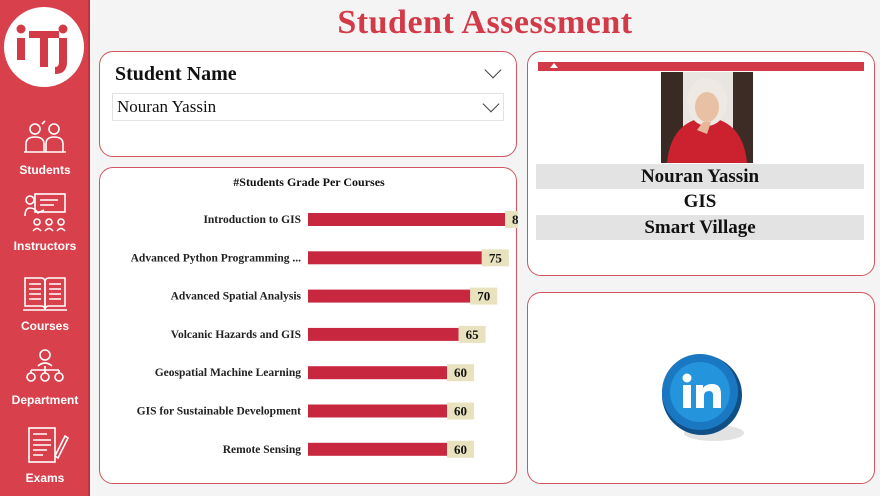 This screenshot has height=496, width=880. I want to click on chart-title: #Students Grade Per Courses, so click(309, 182).